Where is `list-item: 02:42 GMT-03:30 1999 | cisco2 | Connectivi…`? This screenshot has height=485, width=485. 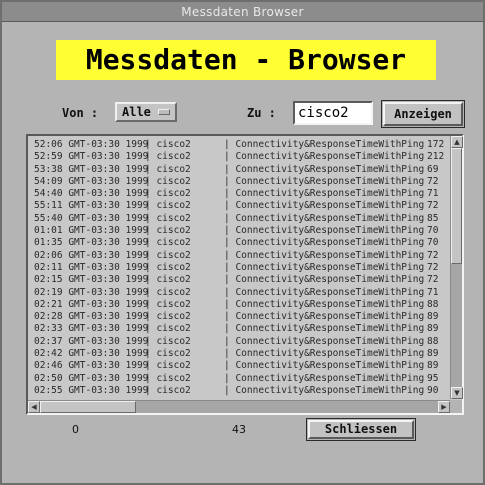 list-item: 02:42 GMT-03:30 1999 | cisco2 | Connectivi… is located at coordinates (239, 354).